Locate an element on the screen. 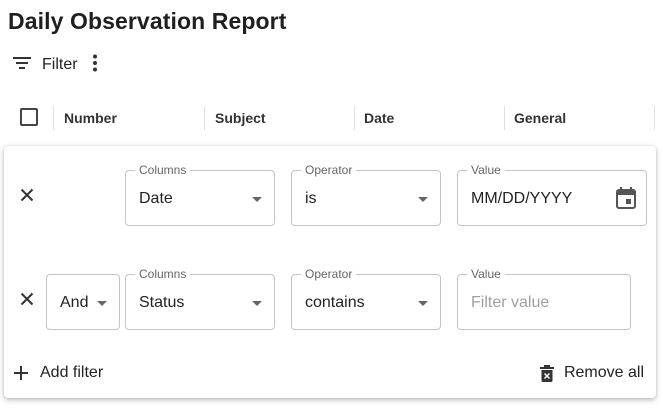 The width and height of the screenshot is (663, 410). add-filter-button: Add filter is located at coordinates (58, 373).